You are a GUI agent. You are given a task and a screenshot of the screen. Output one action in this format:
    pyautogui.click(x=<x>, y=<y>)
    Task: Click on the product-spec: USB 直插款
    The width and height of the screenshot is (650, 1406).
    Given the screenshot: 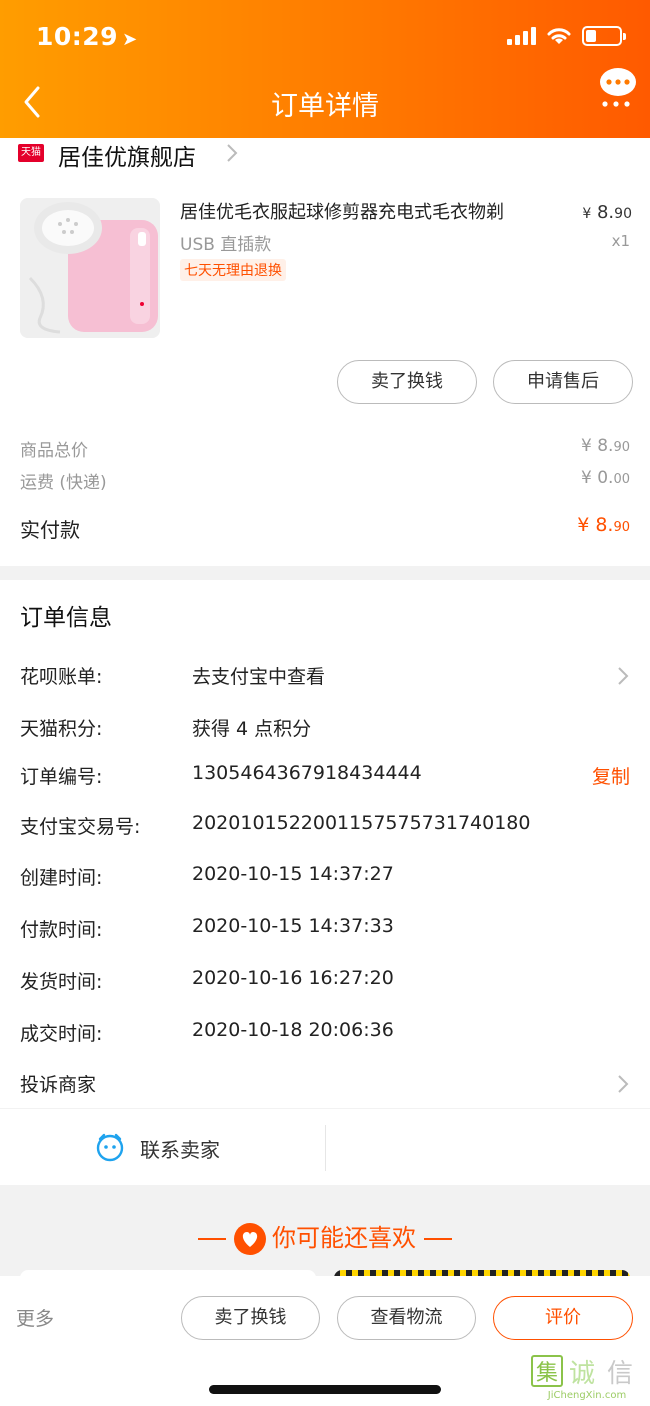 What is the action you would take?
    pyautogui.click(x=226, y=245)
    